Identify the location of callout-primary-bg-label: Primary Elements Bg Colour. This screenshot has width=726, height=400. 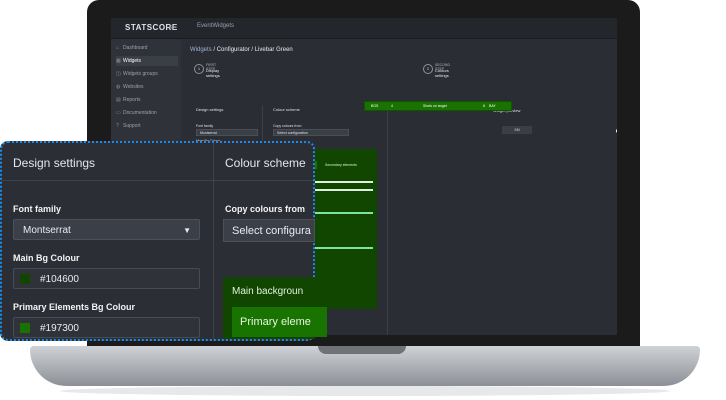
(74, 307).